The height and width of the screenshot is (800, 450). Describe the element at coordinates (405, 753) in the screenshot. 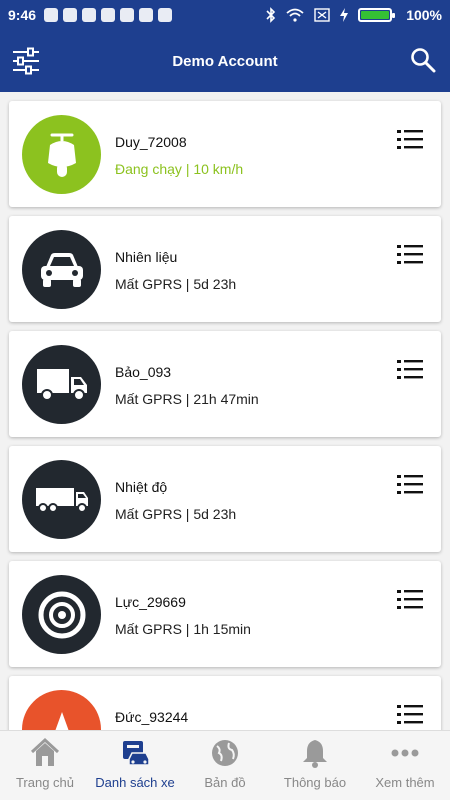

I see `more-icon` at that location.